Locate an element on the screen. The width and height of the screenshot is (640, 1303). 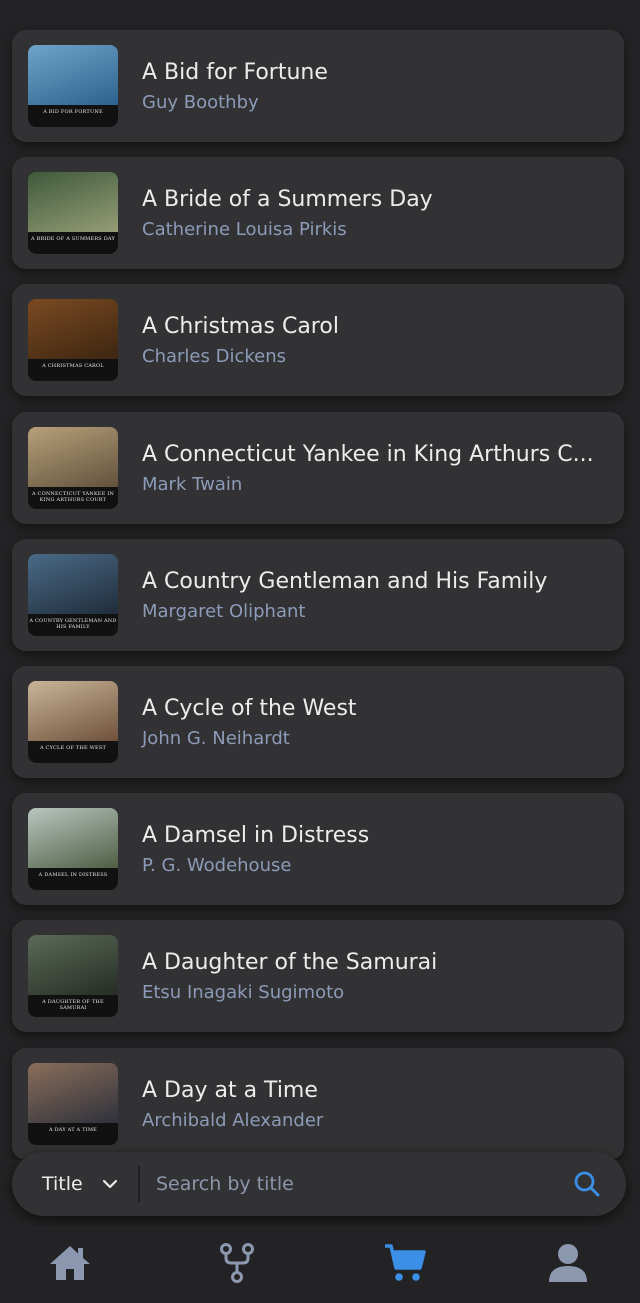
nav-cart is located at coordinates (405, 1263).